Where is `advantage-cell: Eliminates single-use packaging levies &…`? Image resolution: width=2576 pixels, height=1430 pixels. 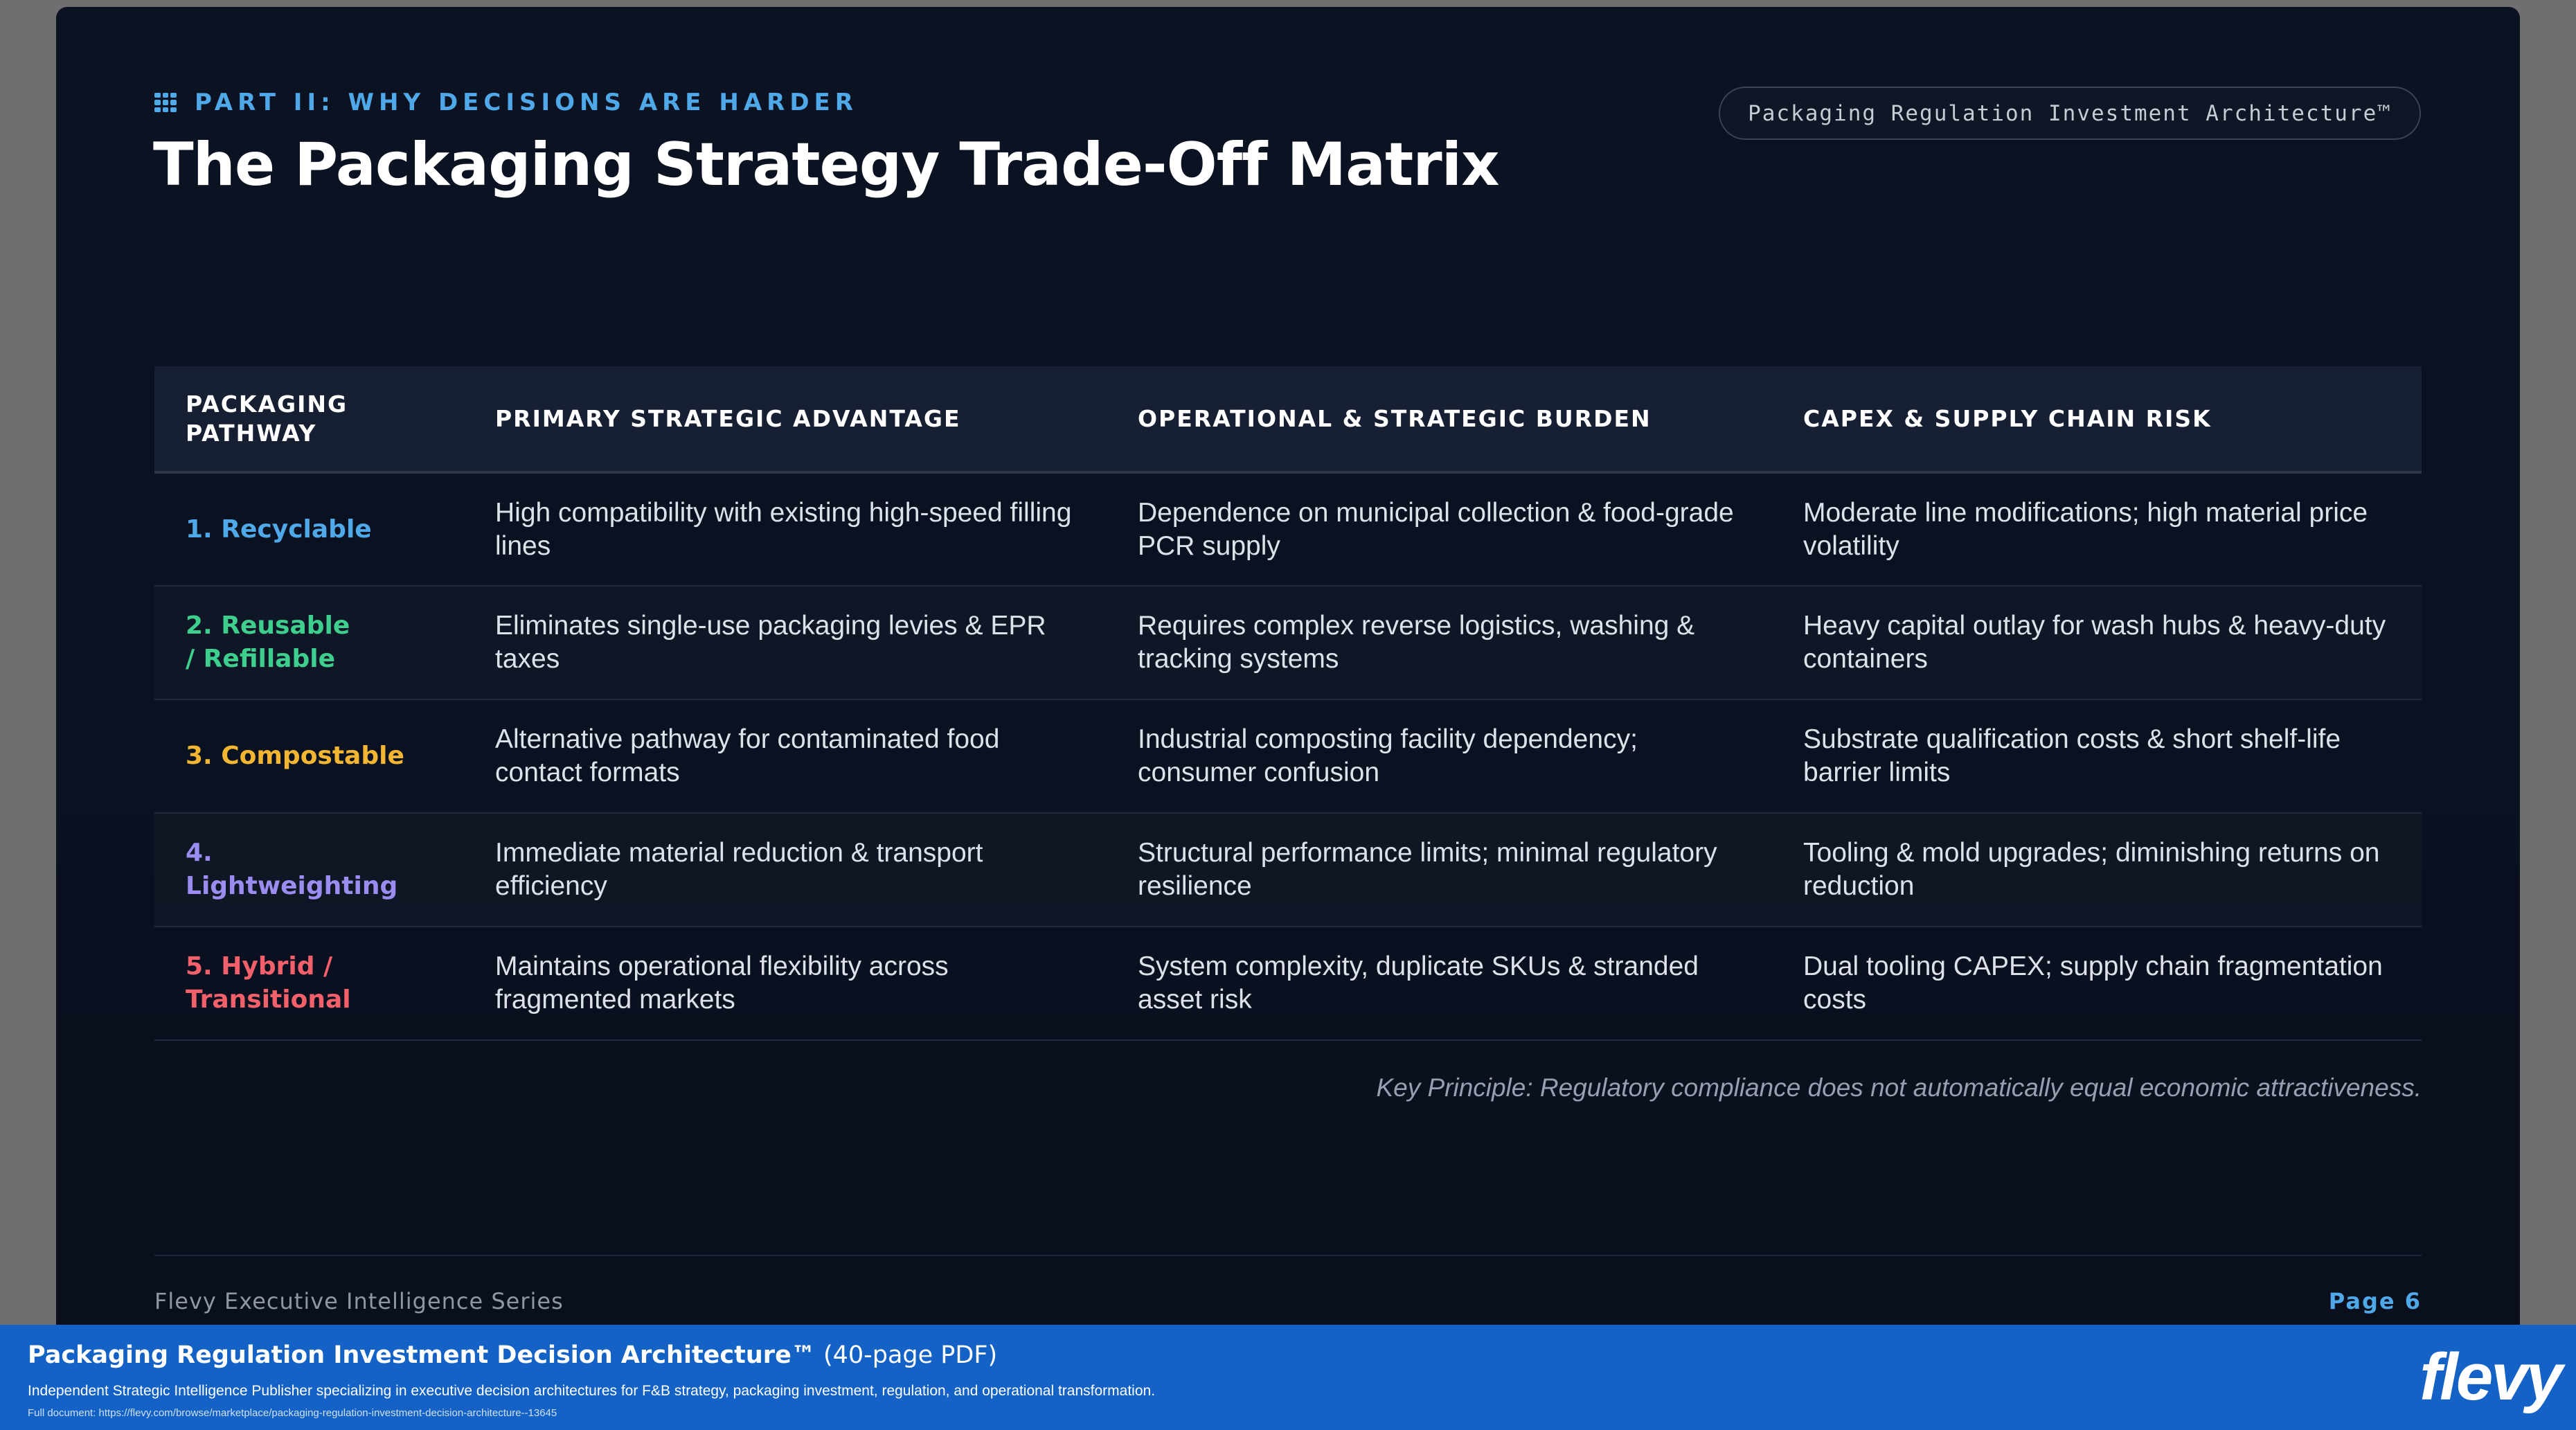 advantage-cell: Eliminates single-use packaging levies &… is located at coordinates (785, 643).